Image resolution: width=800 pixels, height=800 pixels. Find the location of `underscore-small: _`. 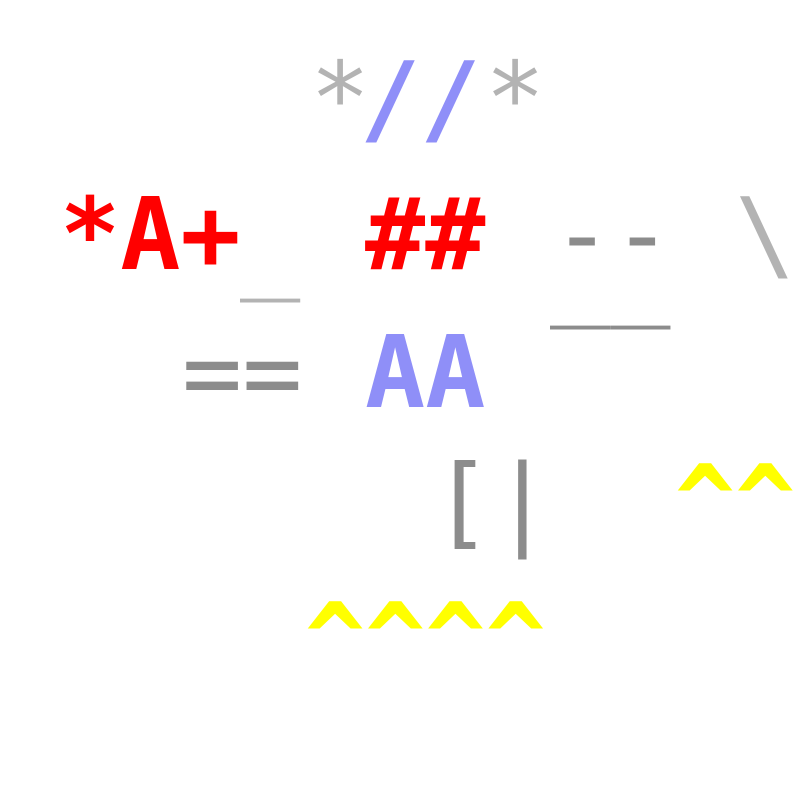

underscore-small: _ is located at coordinates (270, 244).